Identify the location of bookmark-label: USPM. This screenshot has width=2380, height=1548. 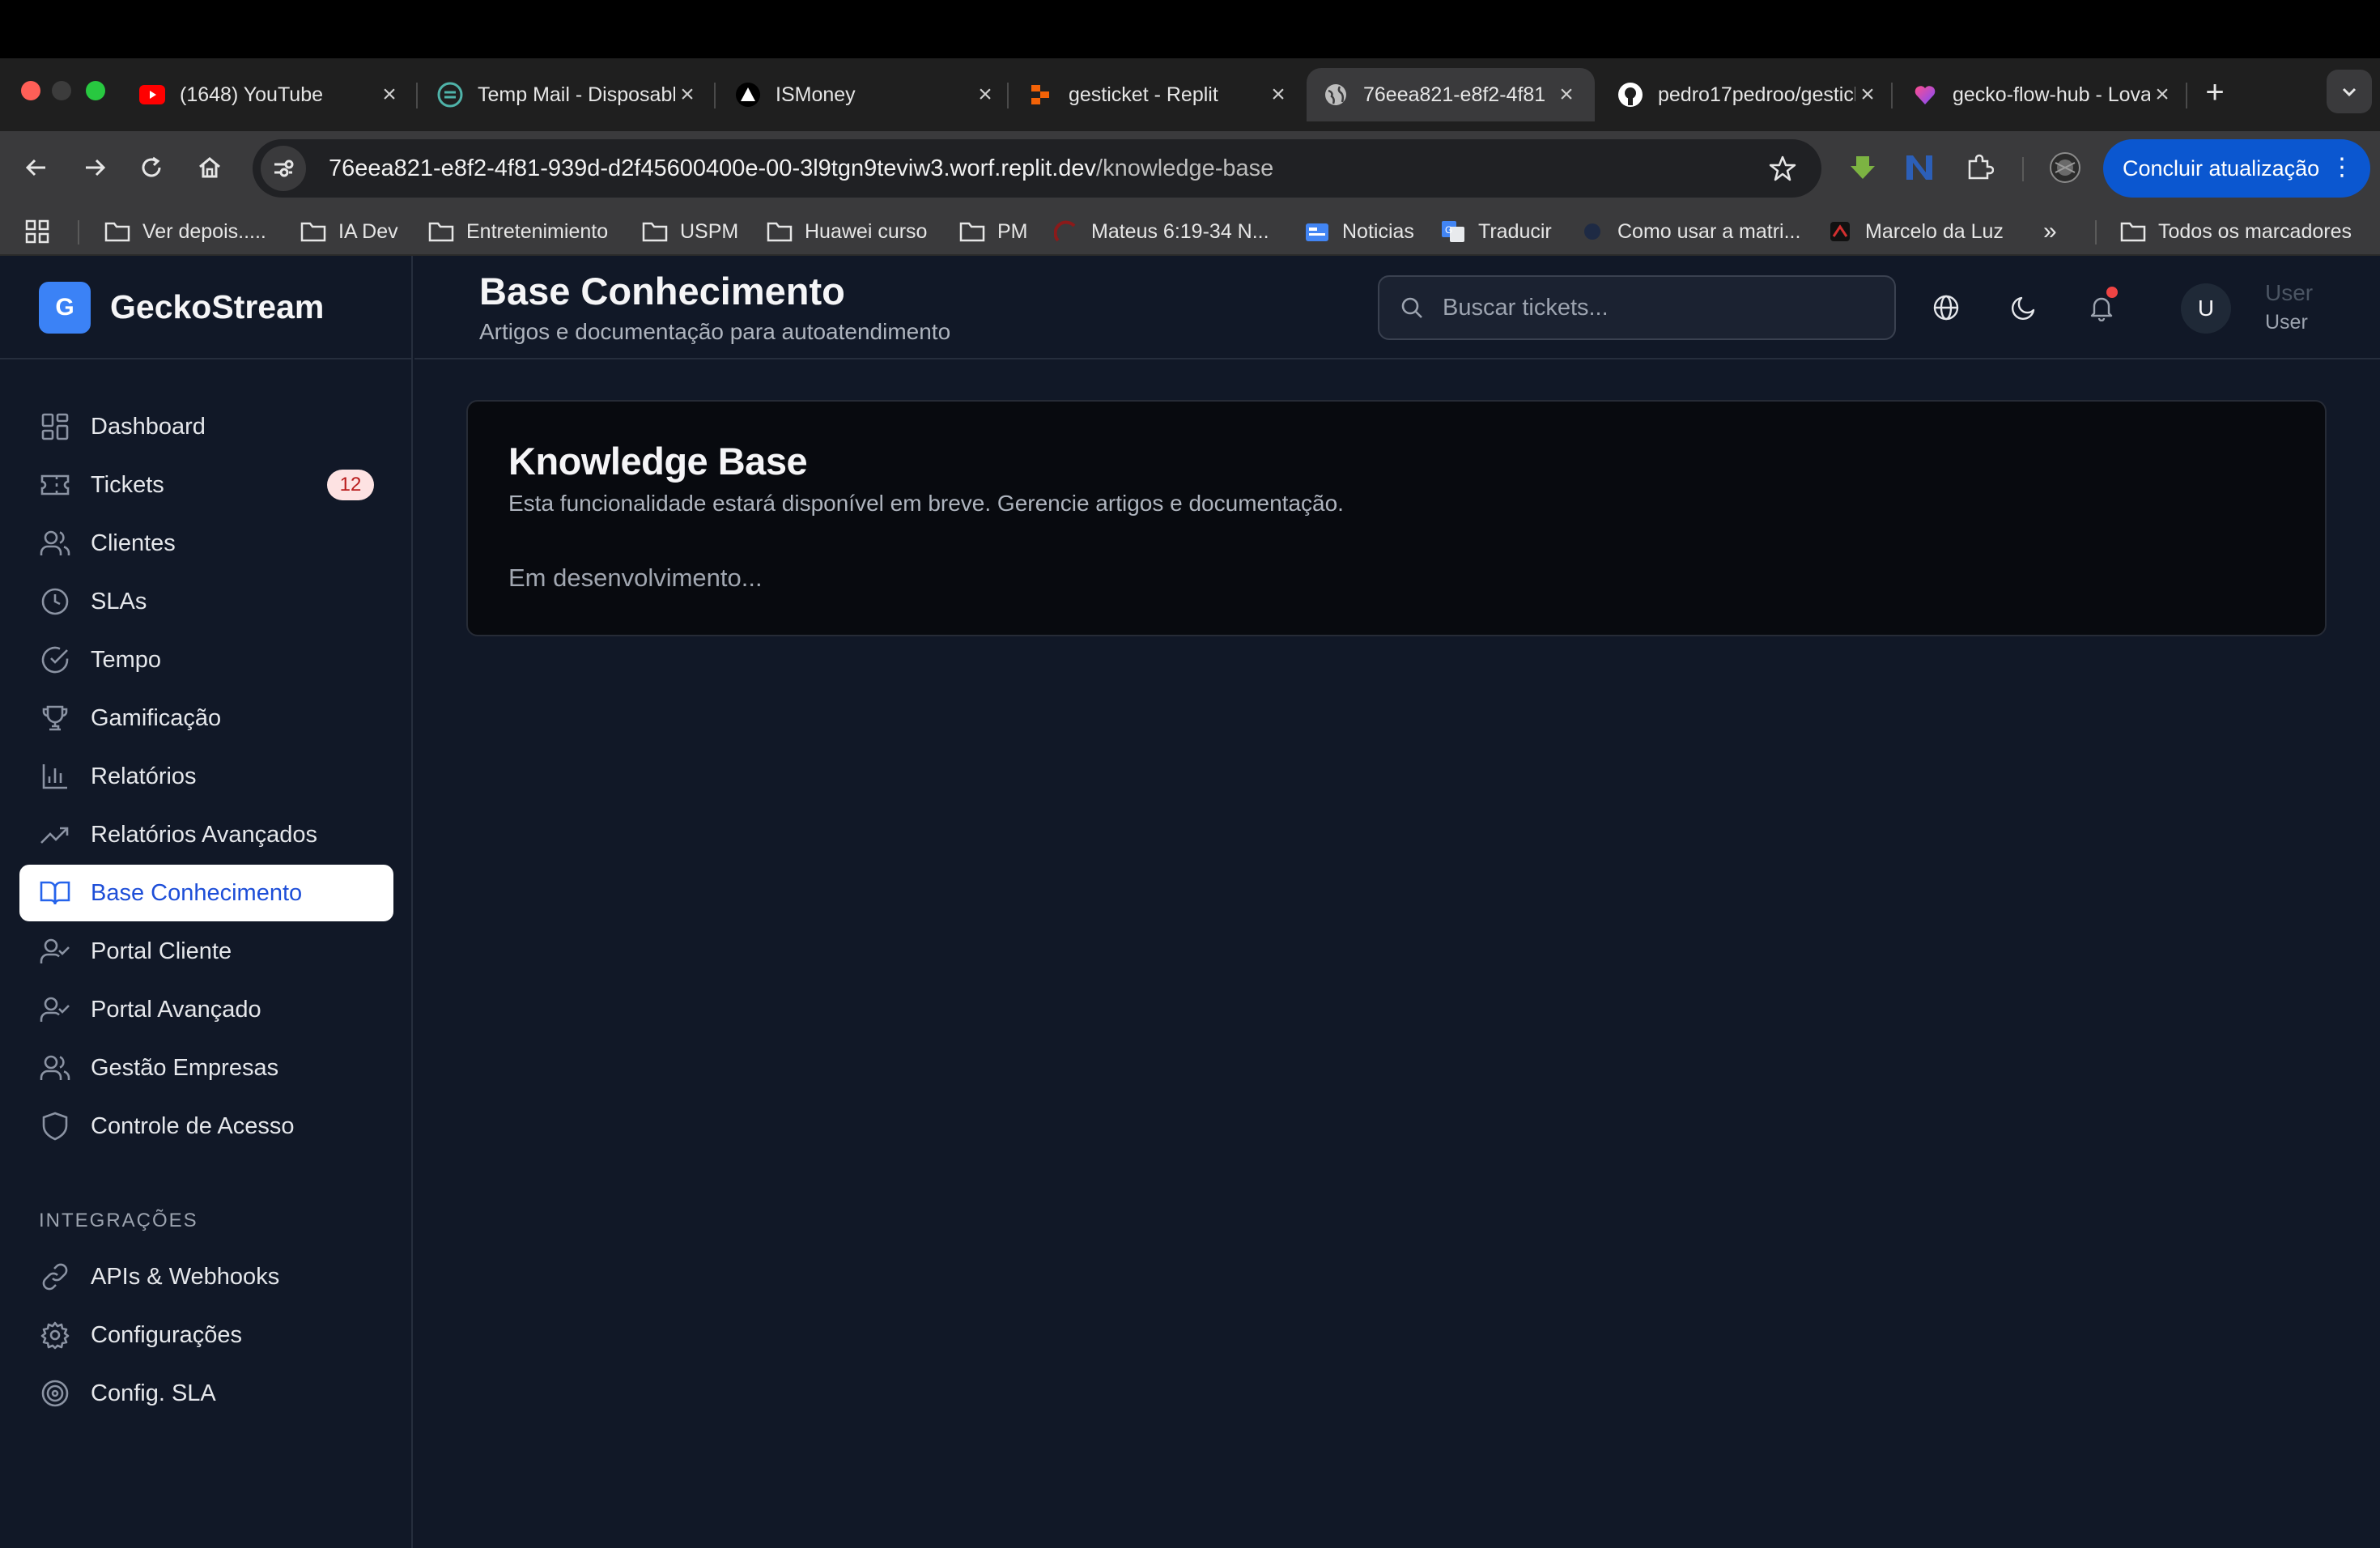
(709, 231).